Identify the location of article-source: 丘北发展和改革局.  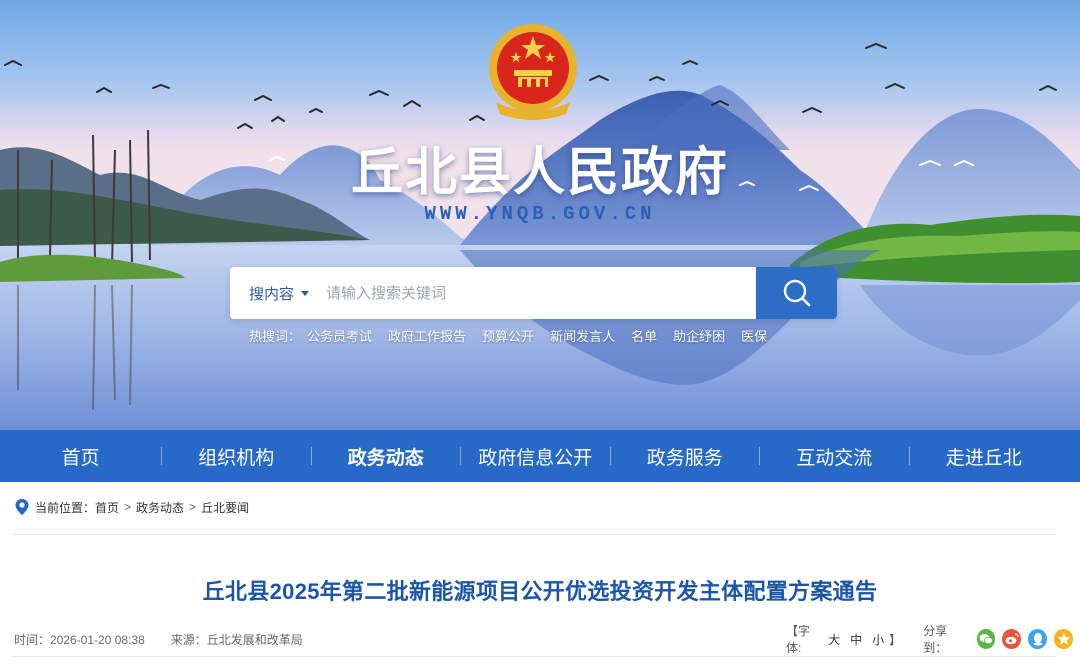
(254, 640).